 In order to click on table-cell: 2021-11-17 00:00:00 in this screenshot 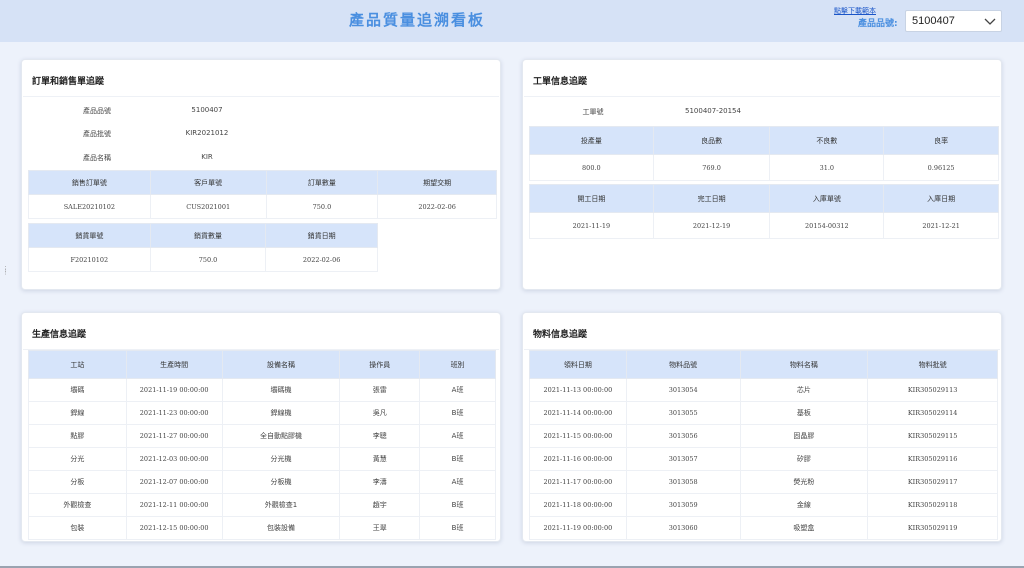, I will do `click(578, 482)`.